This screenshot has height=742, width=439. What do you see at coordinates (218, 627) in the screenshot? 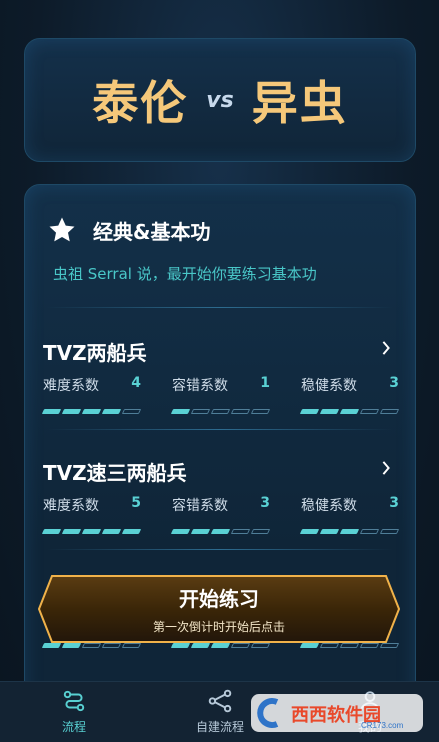
I see `start-button-hint: 第一次倒计时开始后点击` at bounding box center [218, 627].